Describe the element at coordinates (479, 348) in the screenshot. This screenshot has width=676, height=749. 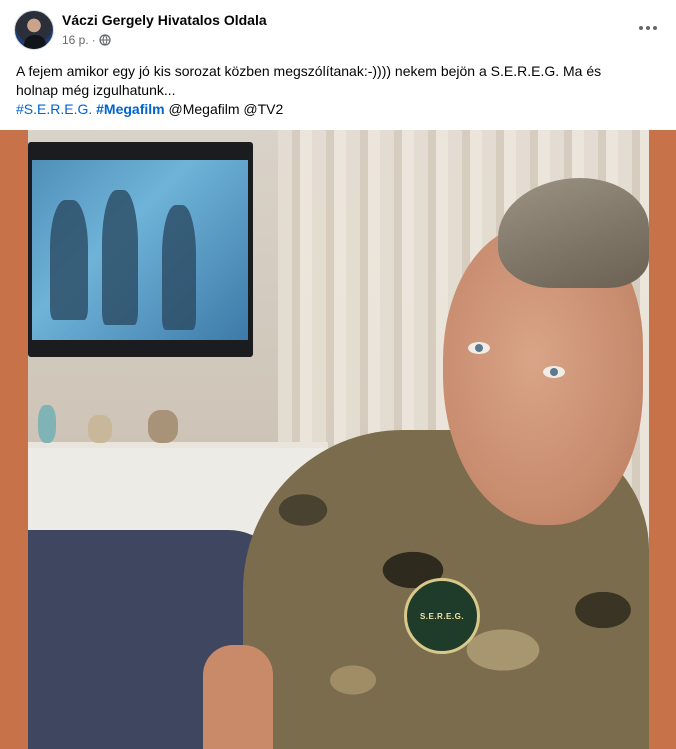
I see `left-eye` at that location.